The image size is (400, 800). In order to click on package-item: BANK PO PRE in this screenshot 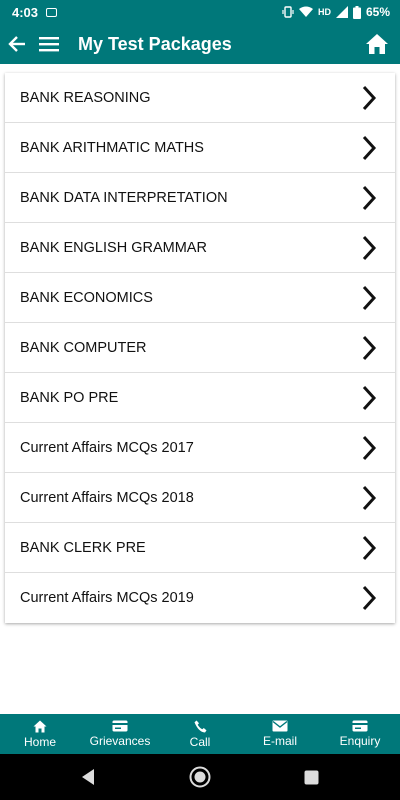, I will do `click(200, 398)`.